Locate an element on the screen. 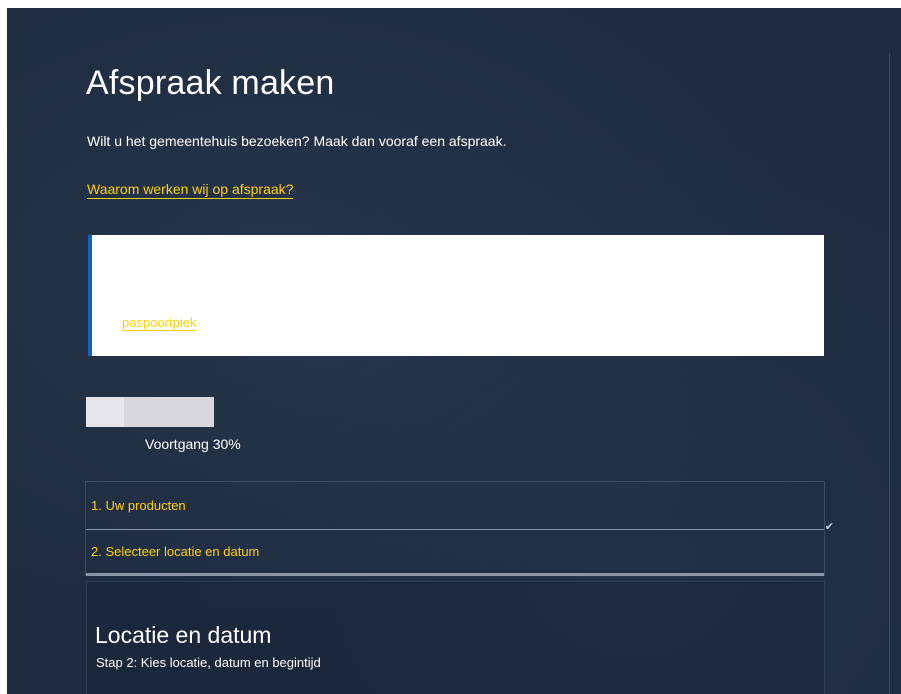 Image resolution: width=901 pixels, height=694 pixels. progress-label: Voortgang 30% is located at coordinates (193, 444).